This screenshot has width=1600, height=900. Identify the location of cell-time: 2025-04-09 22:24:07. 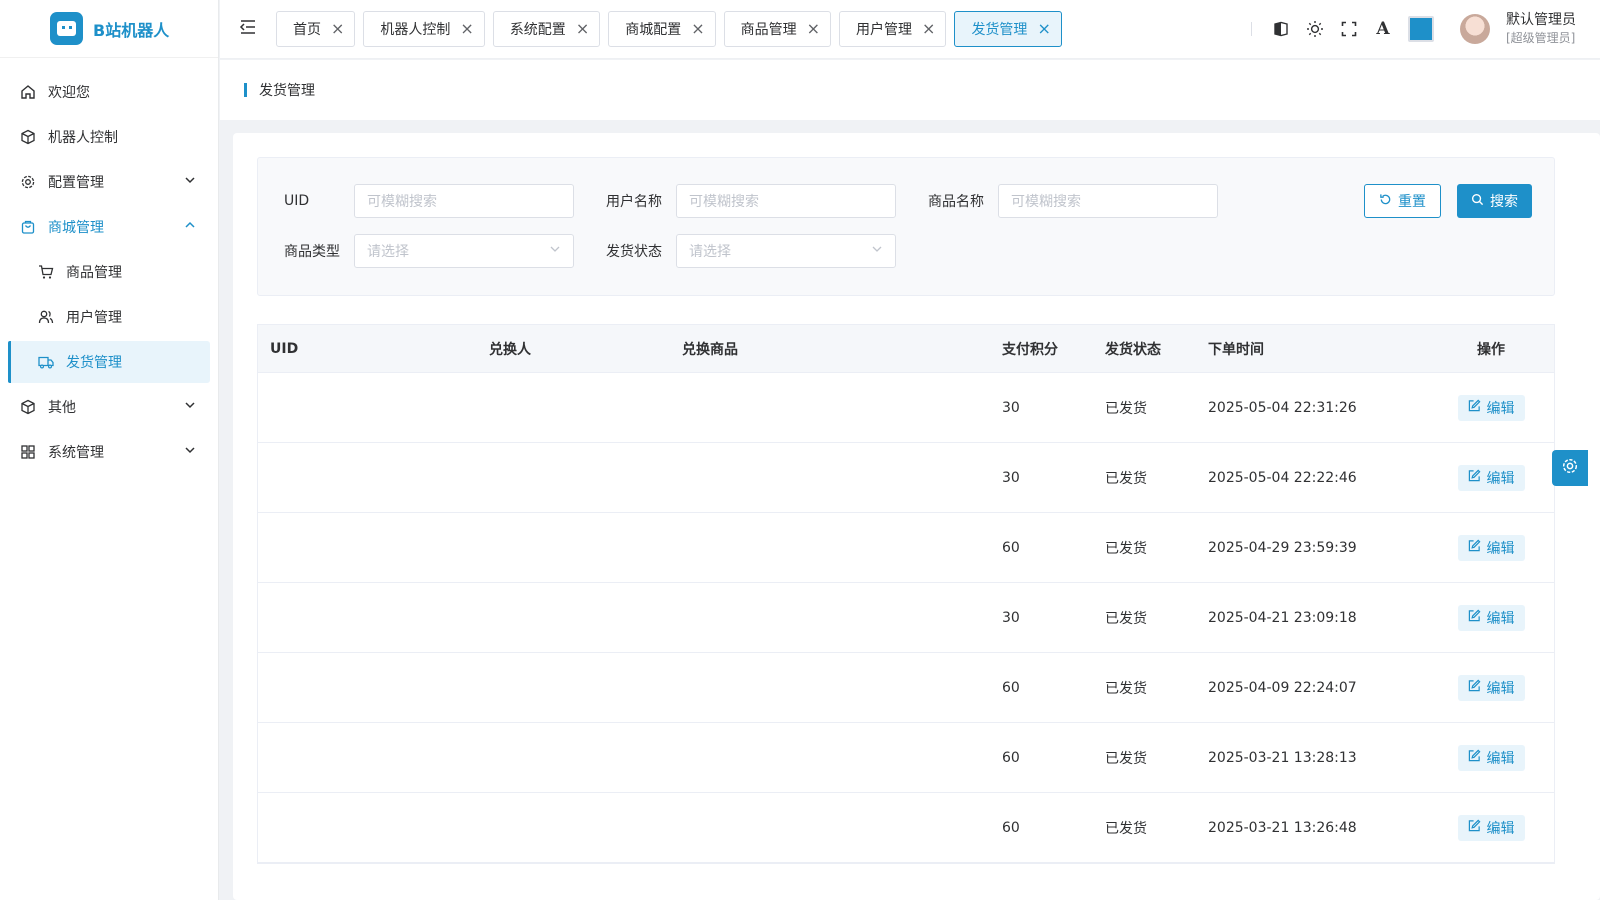
(1282, 687).